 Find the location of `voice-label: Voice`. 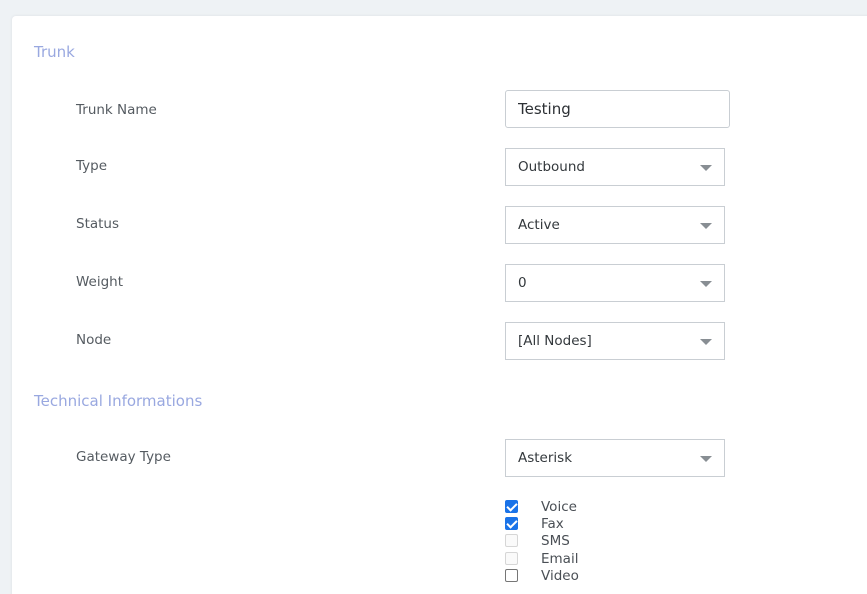

voice-label: Voice is located at coordinates (559, 506).